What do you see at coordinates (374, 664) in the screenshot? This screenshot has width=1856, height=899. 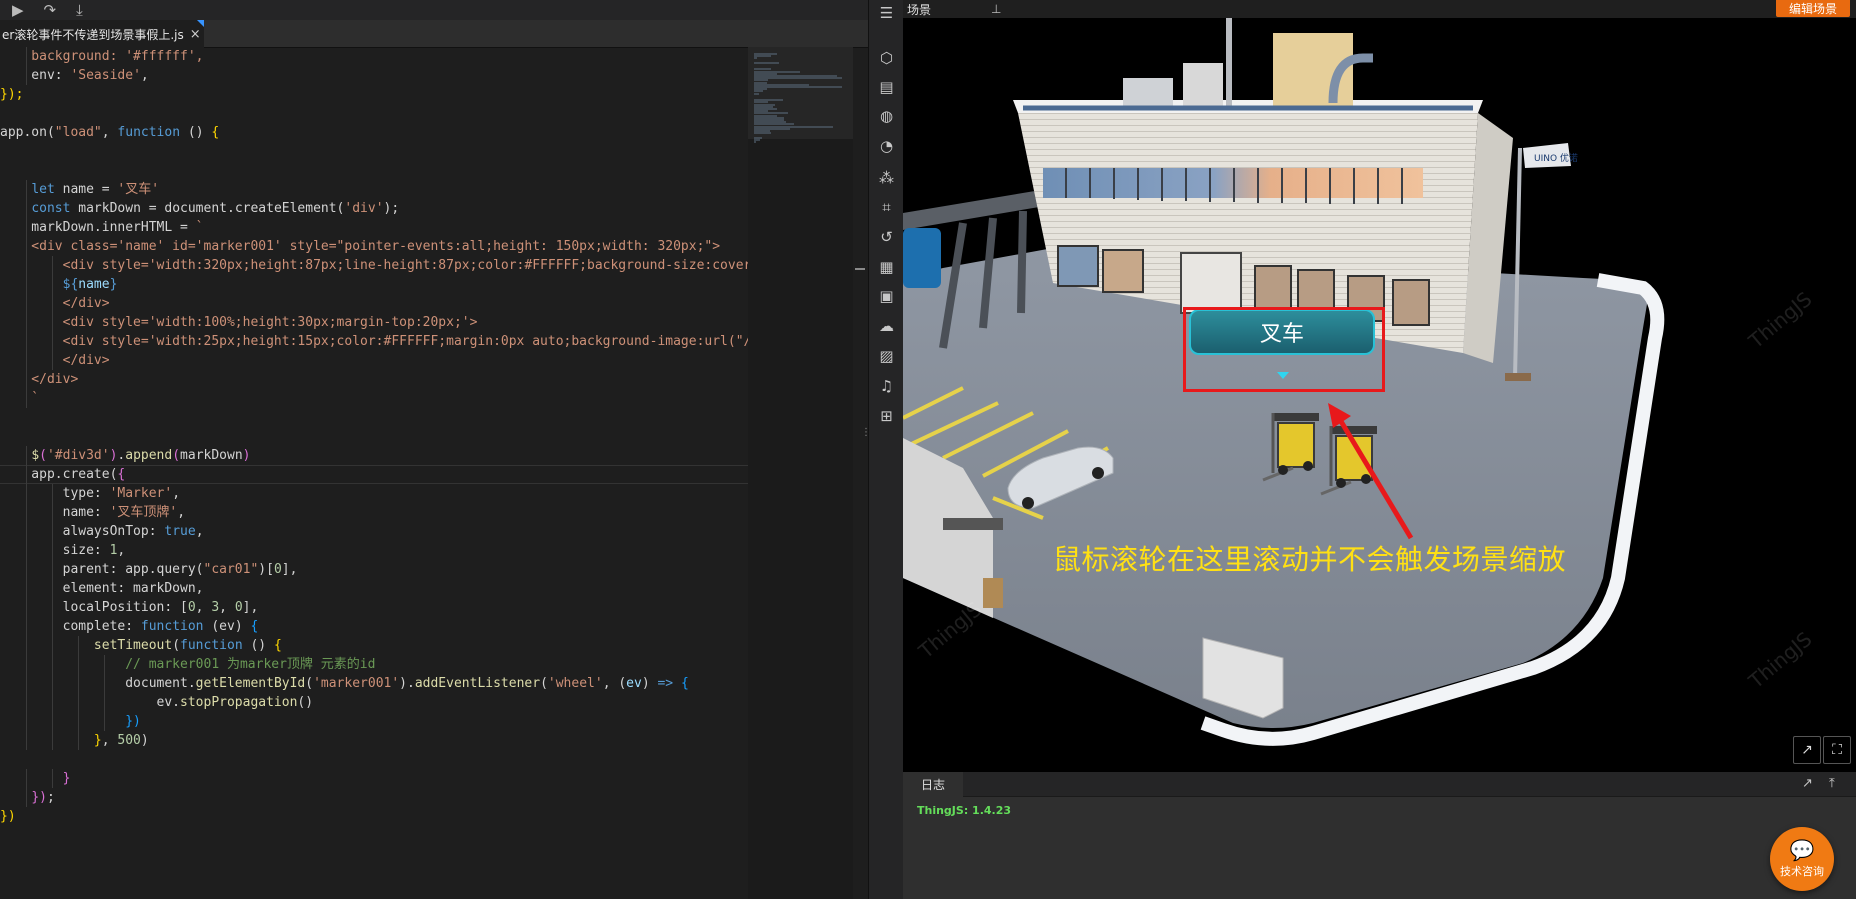 I see `code-line: // marker001 为marker顶牌 元素的id` at bounding box center [374, 664].